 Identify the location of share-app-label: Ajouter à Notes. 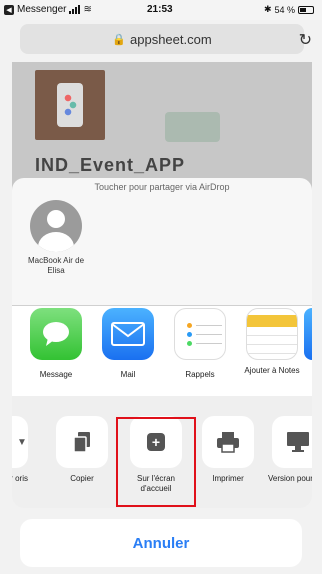
(272, 370).